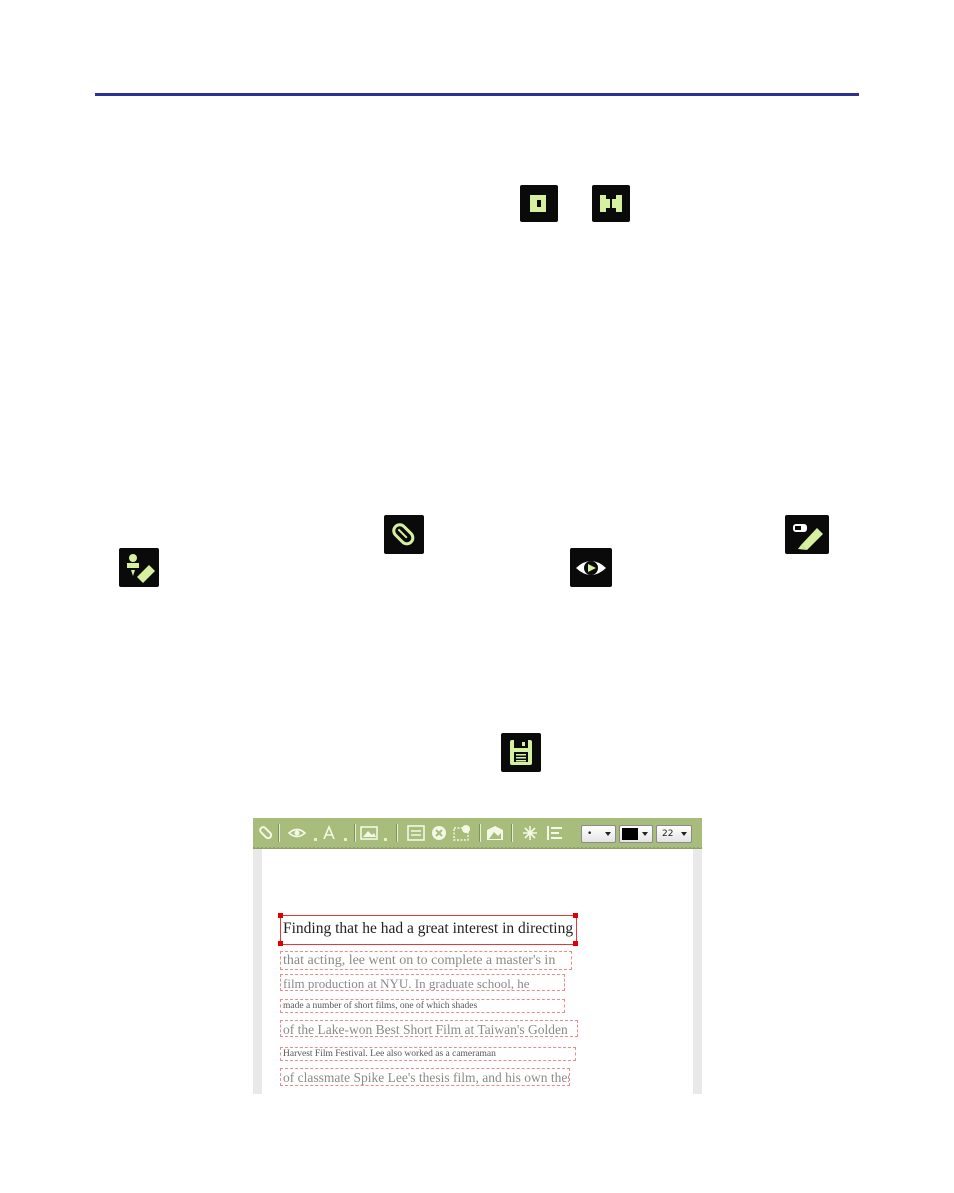 This screenshot has width=954, height=1193. What do you see at coordinates (462, 833) in the screenshot?
I see `delete-selection-icon` at bounding box center [462, 833].